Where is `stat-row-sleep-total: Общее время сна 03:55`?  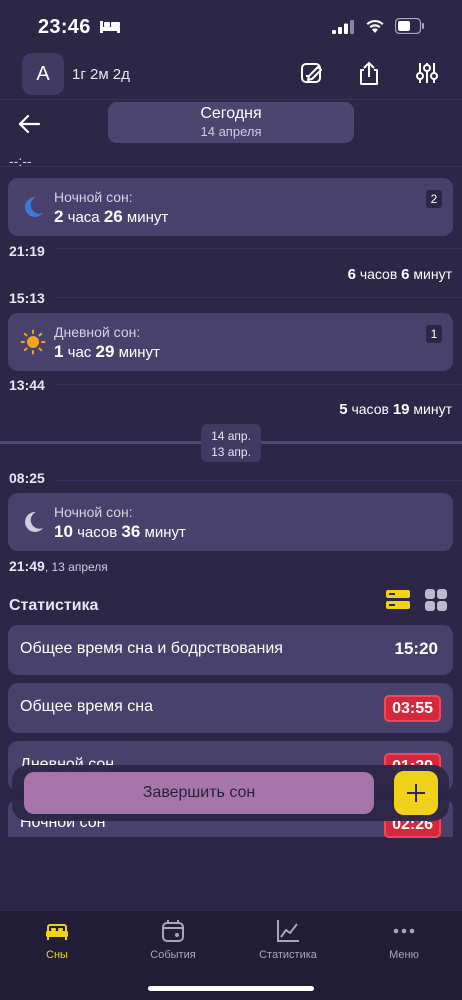 stat-row-sleep-total: Общее время сна 03:55 is located at coordinates (230, 708).